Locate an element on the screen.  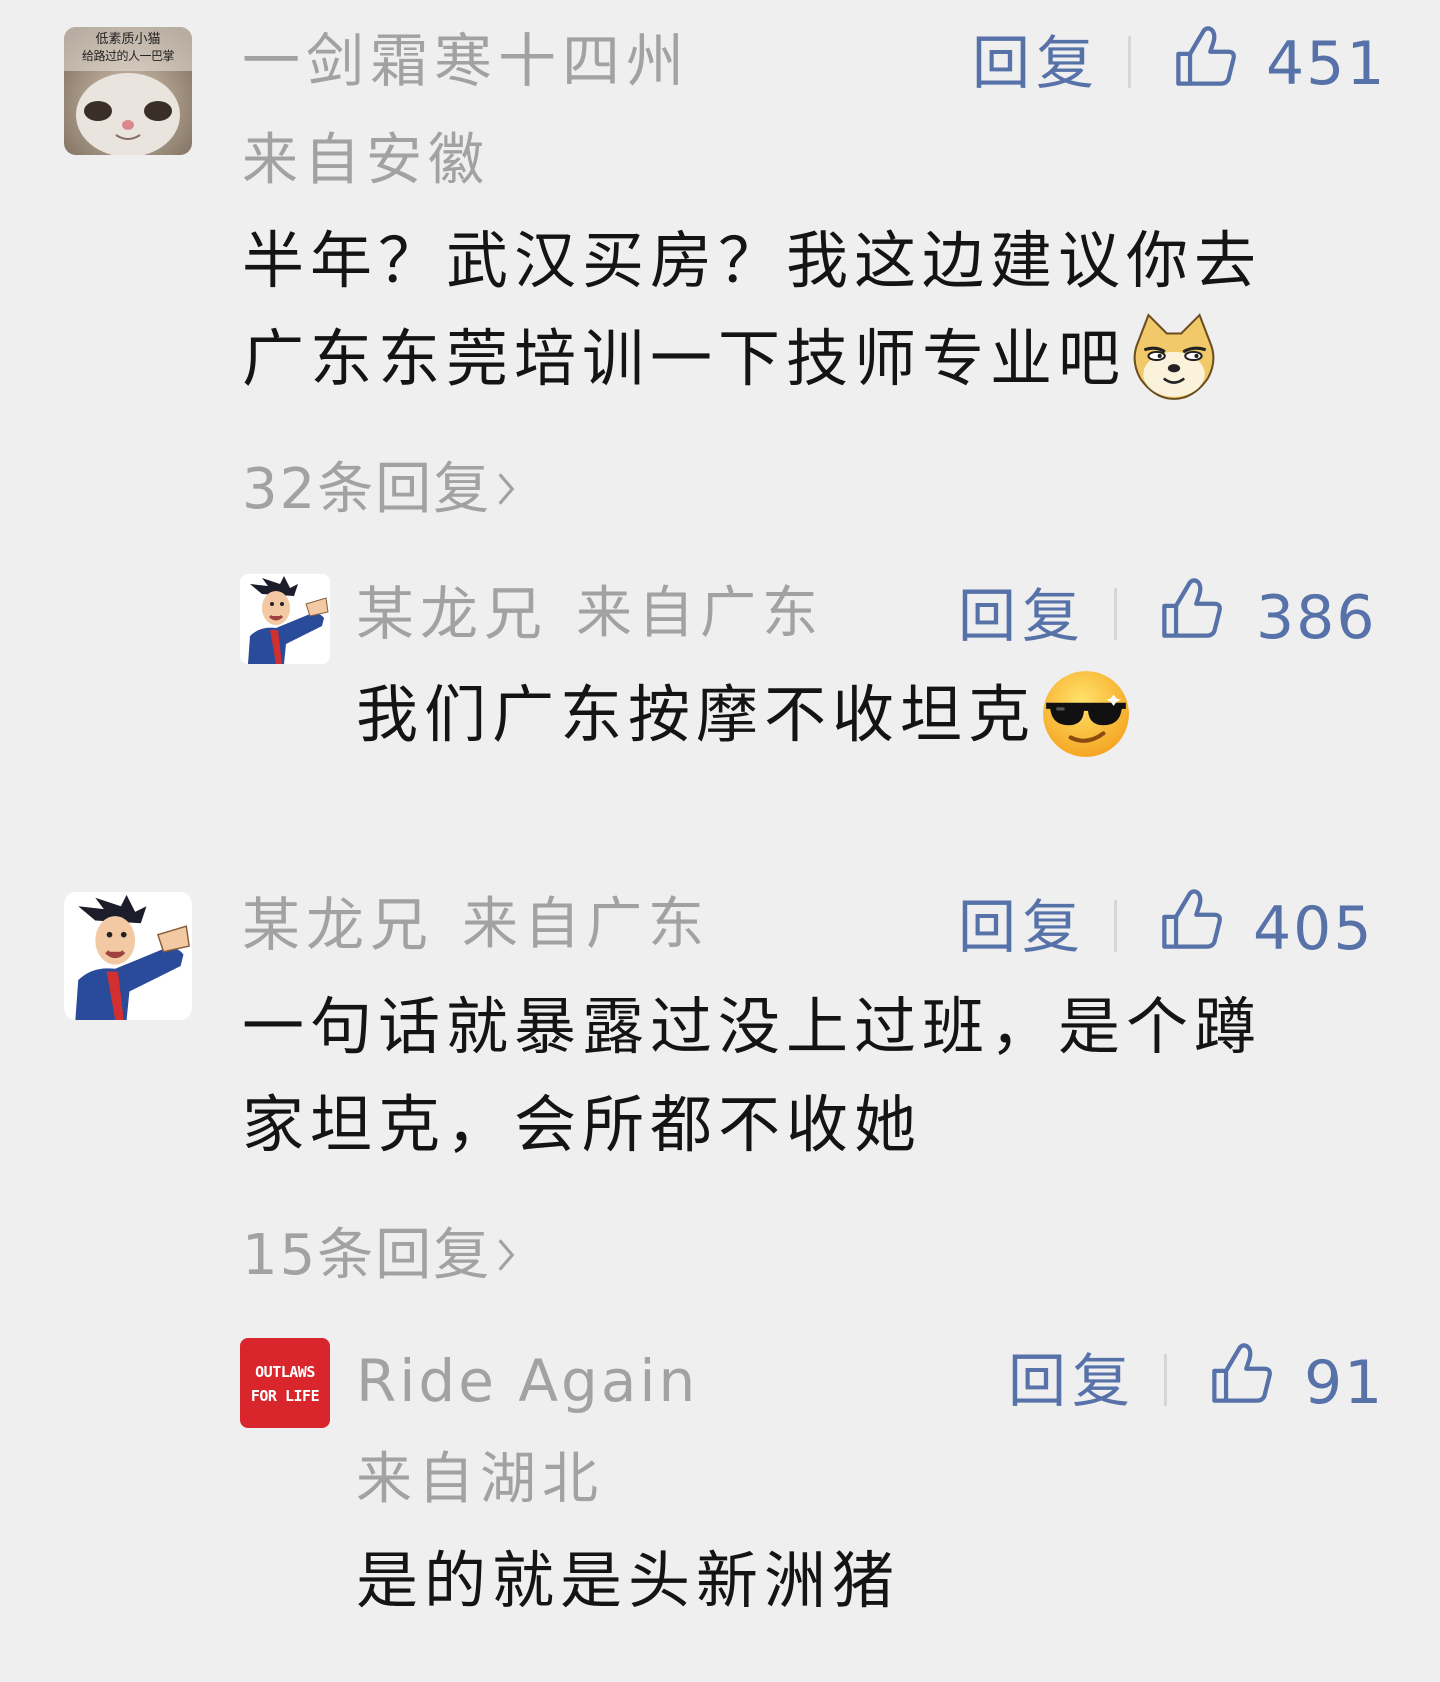
comment-username: 一剑霜寒十四州 is located at coordinates (466, 61).